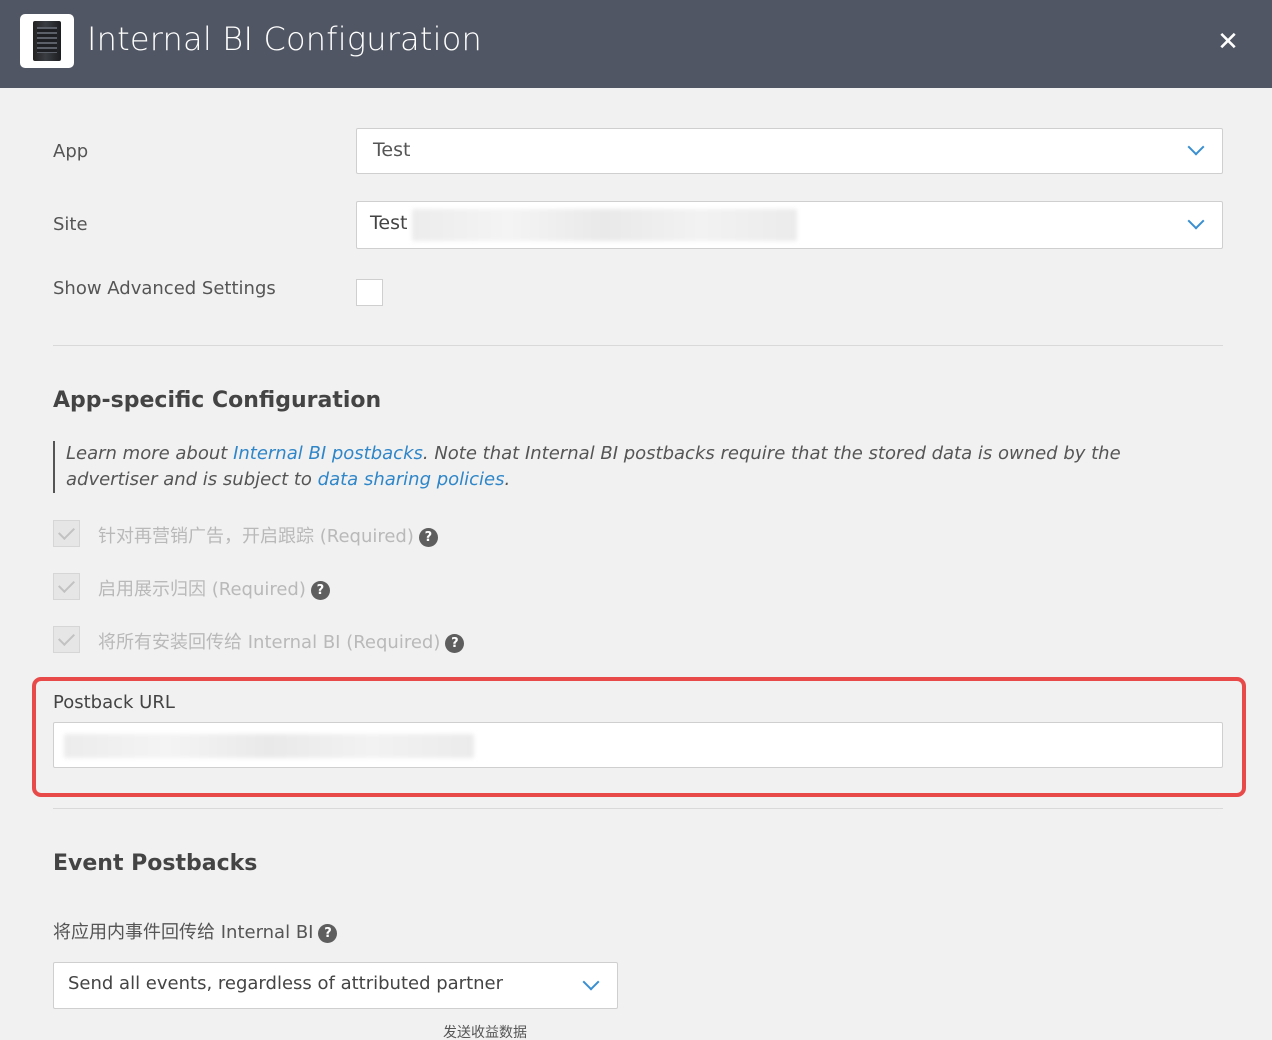 The image size is (1272, 1040). What do you see at coordinates (269, 746) in the screenshot?
I see `redacted-postback-url` at bounding box center [269, 746].